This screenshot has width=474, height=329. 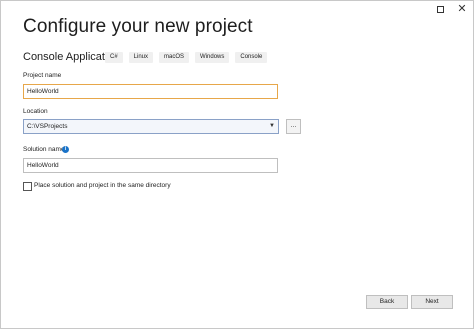 What do you see at coordinates (432, 302) in the screenshot?
I see `next-button: Next` at bounding box center [432, 302].